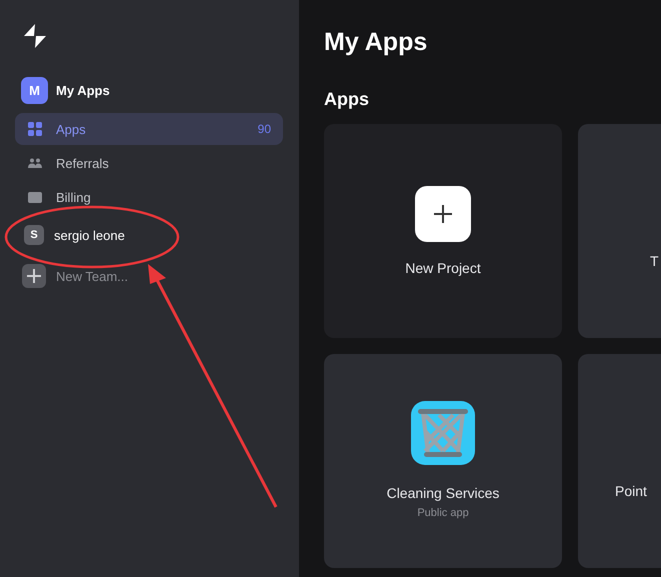  Describe the element at coordinates (619, 231) in the screenshot. I see `app-card: T` at that location.